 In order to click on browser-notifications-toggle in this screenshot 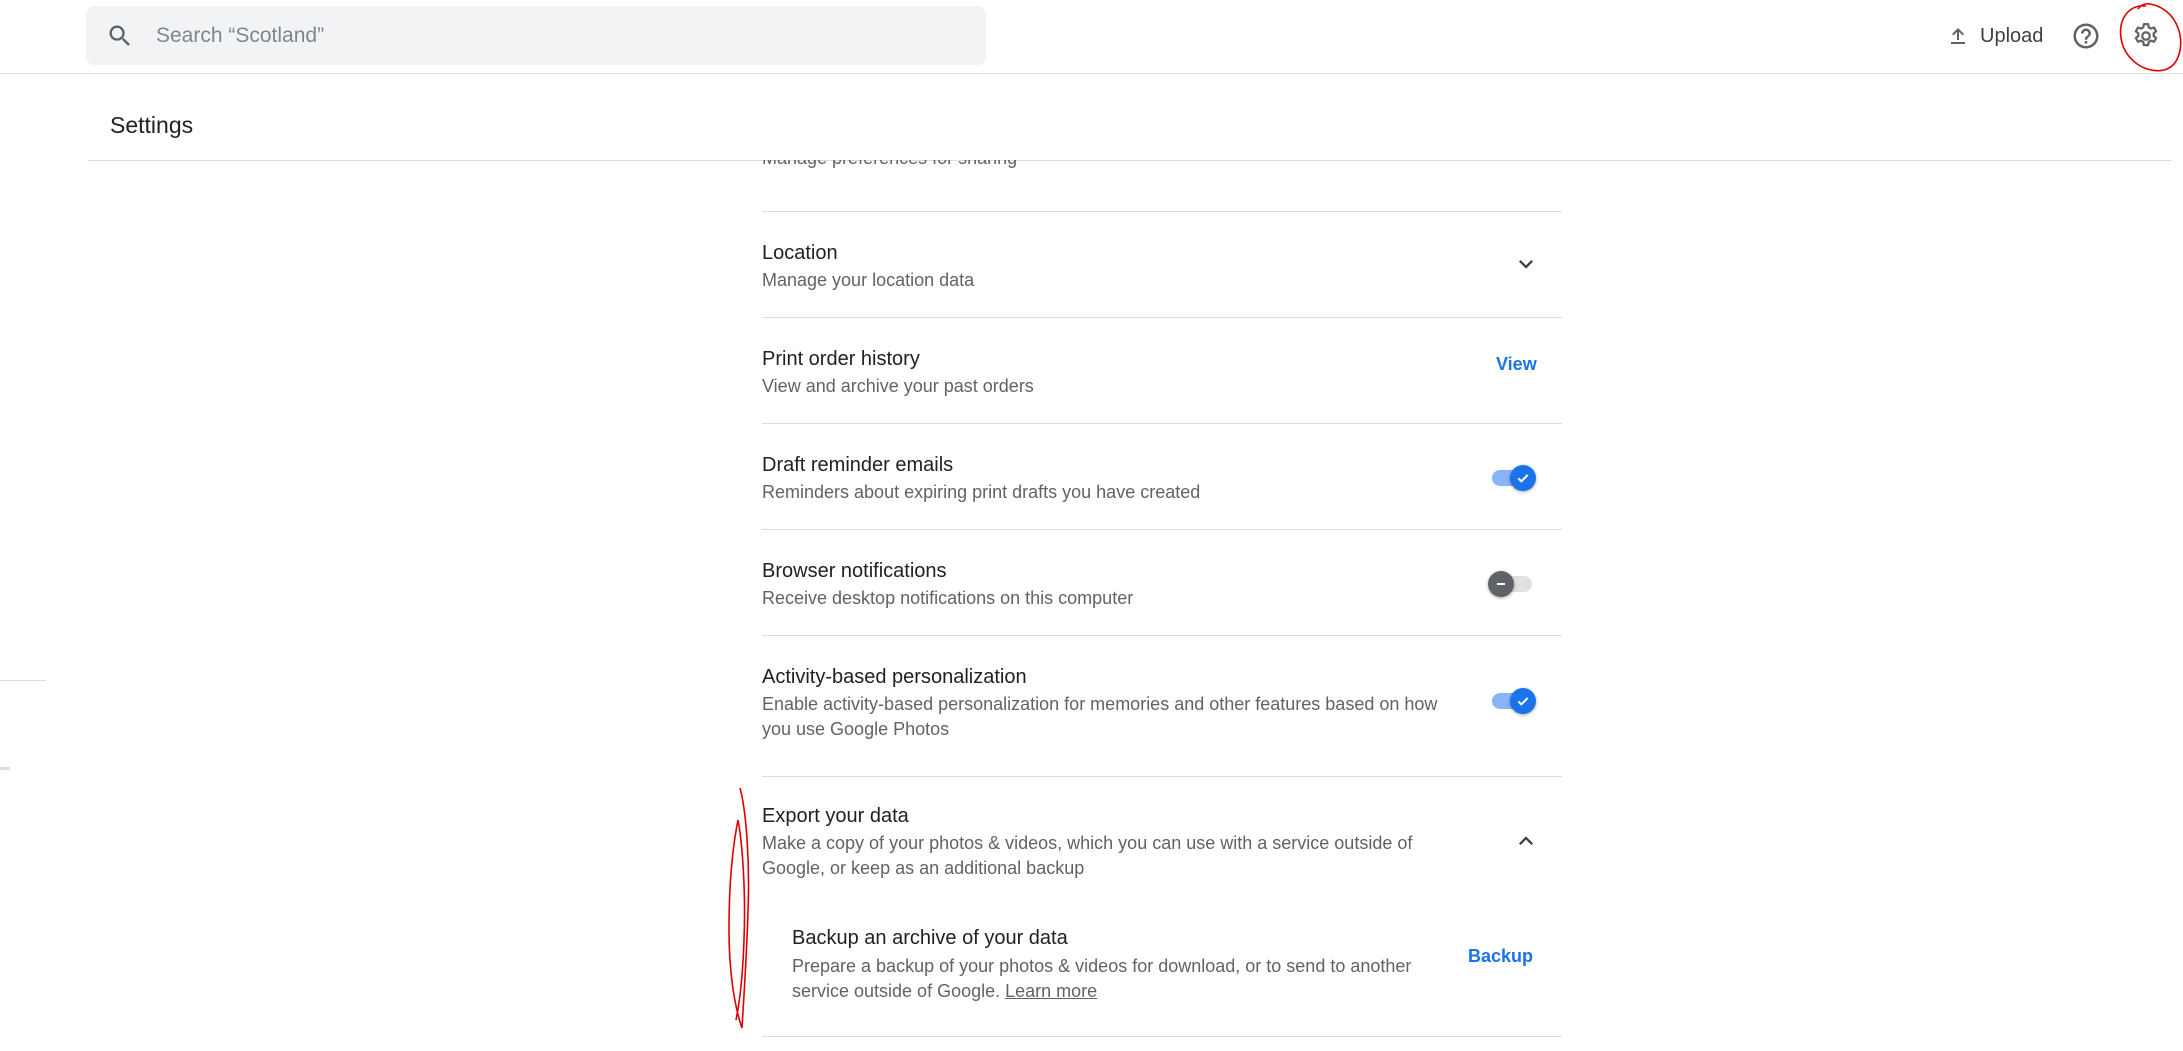, I will do `click(1512, 583)`.